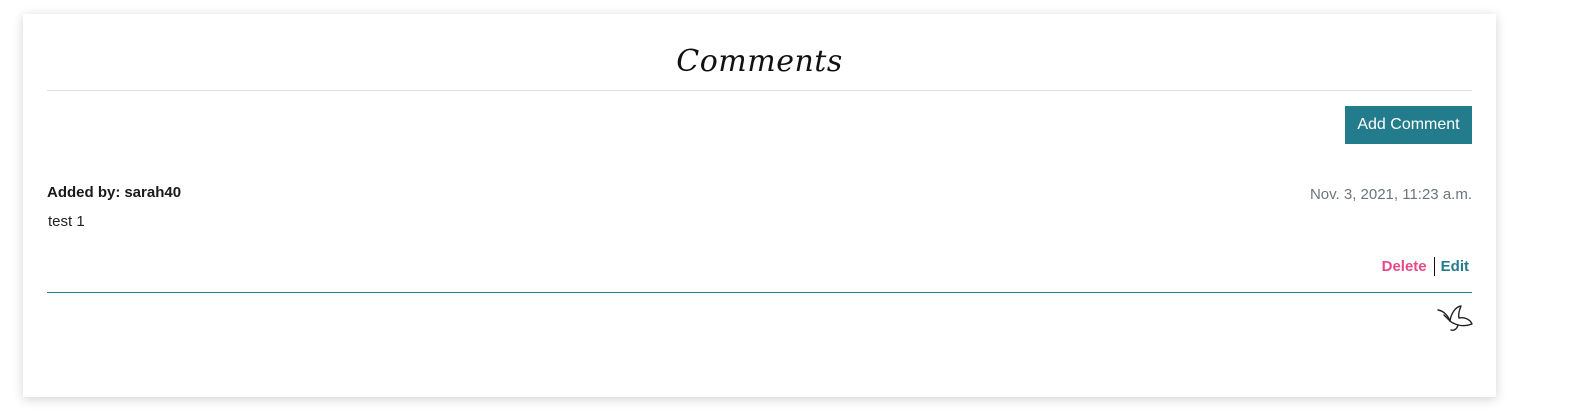 The width and height of the screenshot is (1589, 418). I want to click on delete-link: Delete, so click(1404, 266).